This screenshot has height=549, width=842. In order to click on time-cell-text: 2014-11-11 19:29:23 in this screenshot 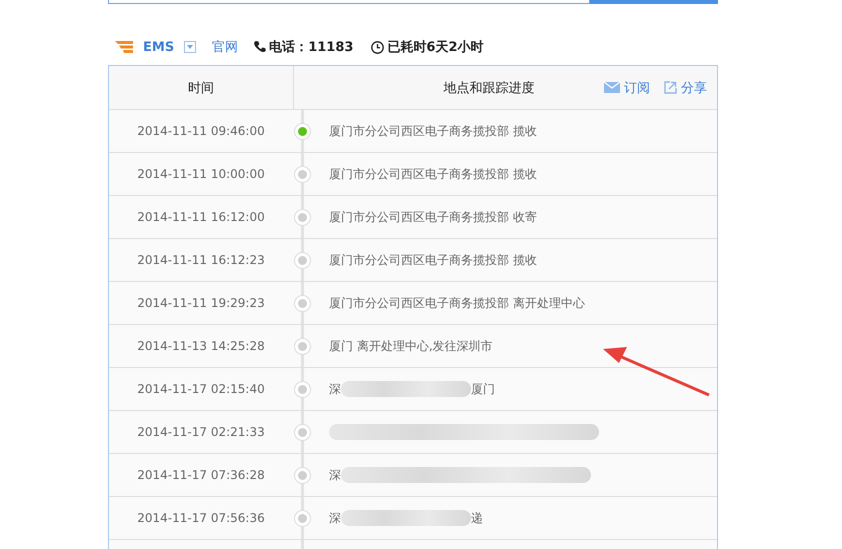, I will do `click(201, 303)`.